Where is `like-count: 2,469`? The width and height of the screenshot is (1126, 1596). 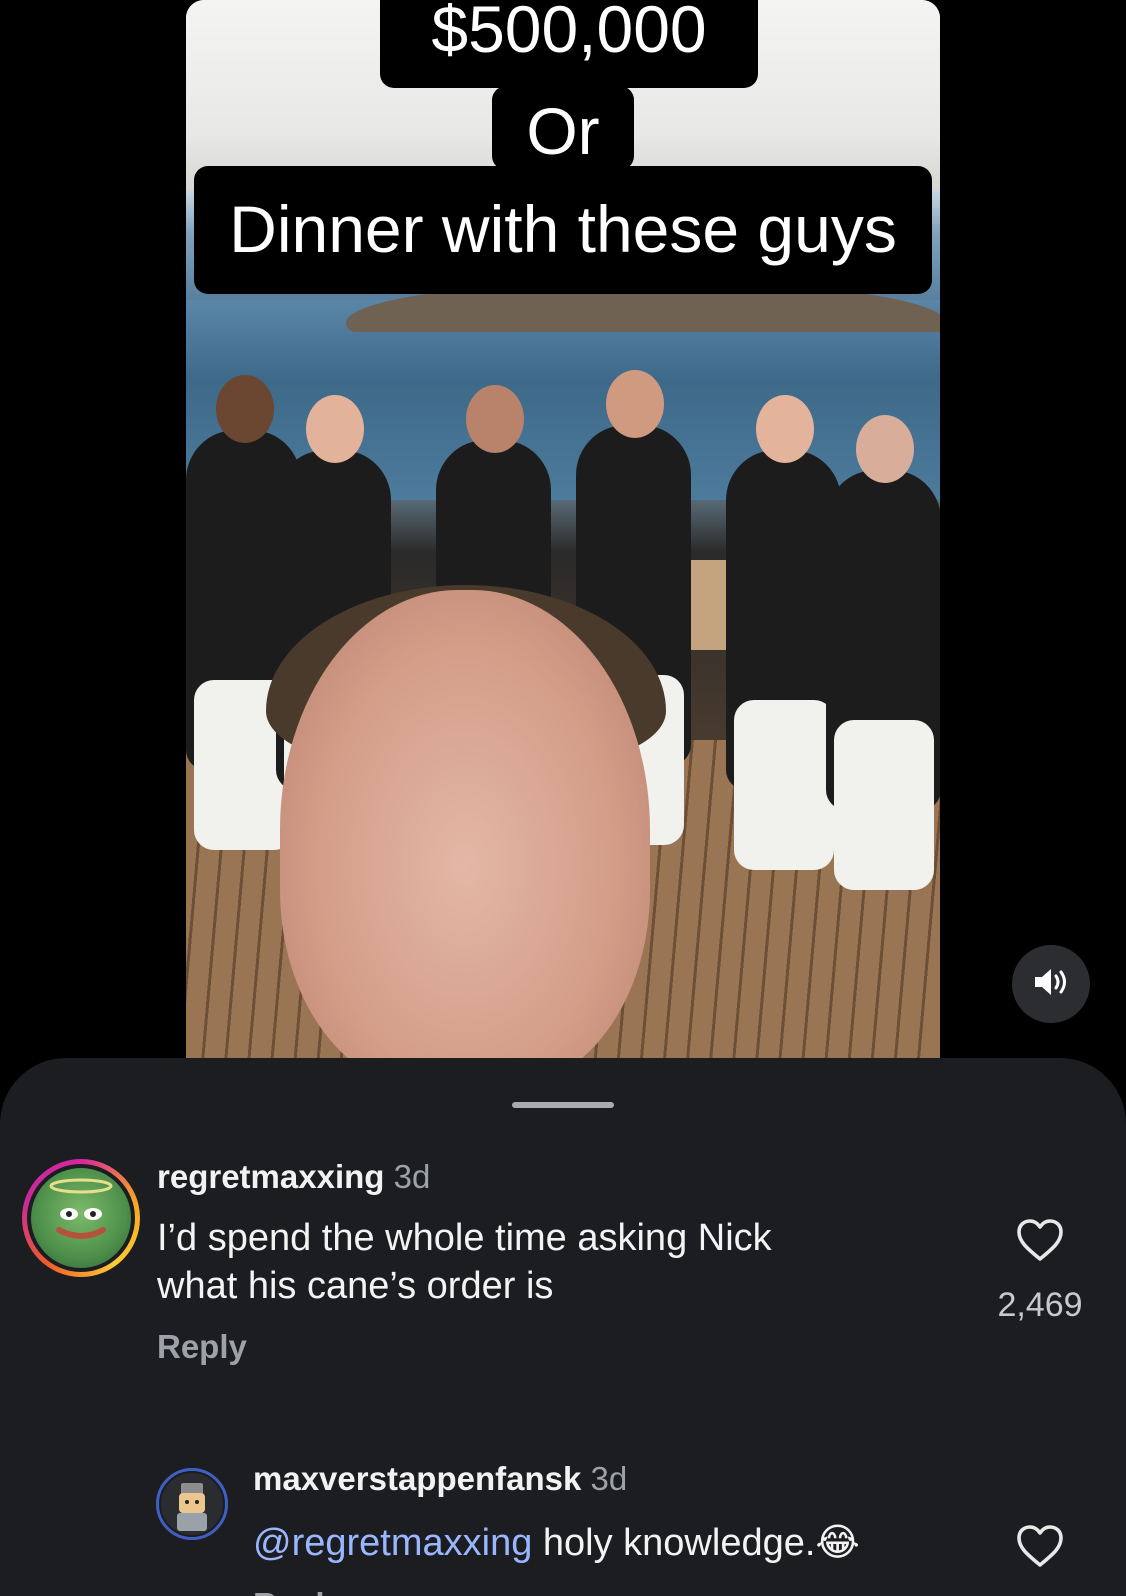
like-count: 2,469 is located at coordinates (1040, 1305).